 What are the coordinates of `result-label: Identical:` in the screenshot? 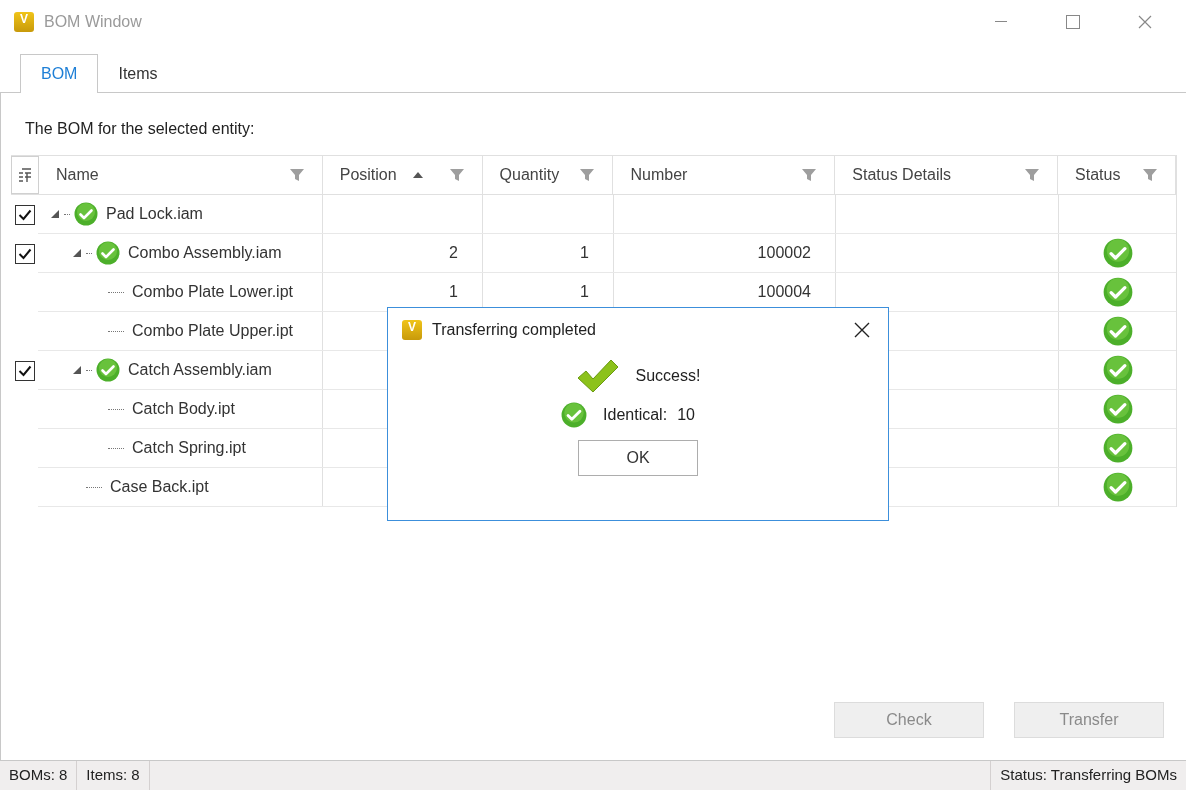 It's located at (635, 415).